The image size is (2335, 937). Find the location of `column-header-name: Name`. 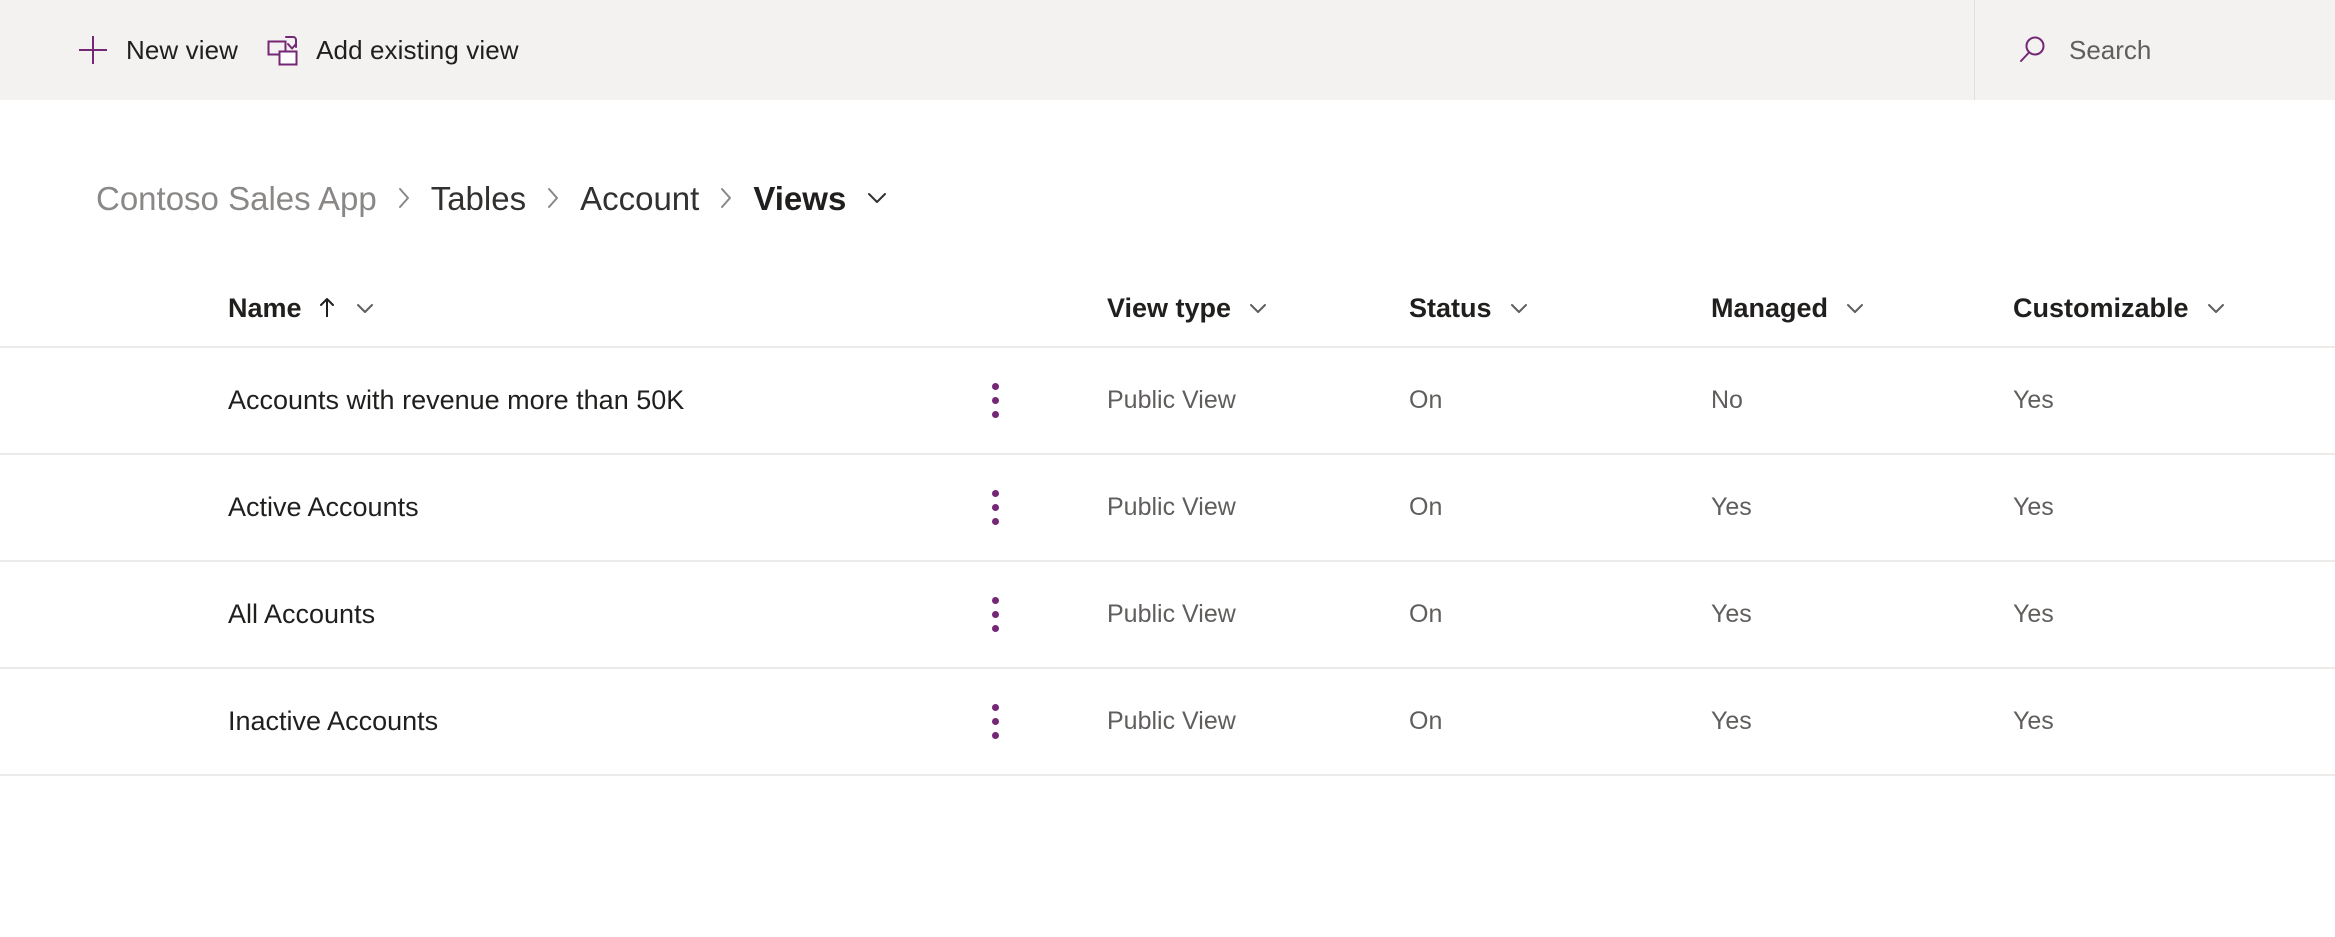

column-header-name: Name is located at coordinates (525, 308).